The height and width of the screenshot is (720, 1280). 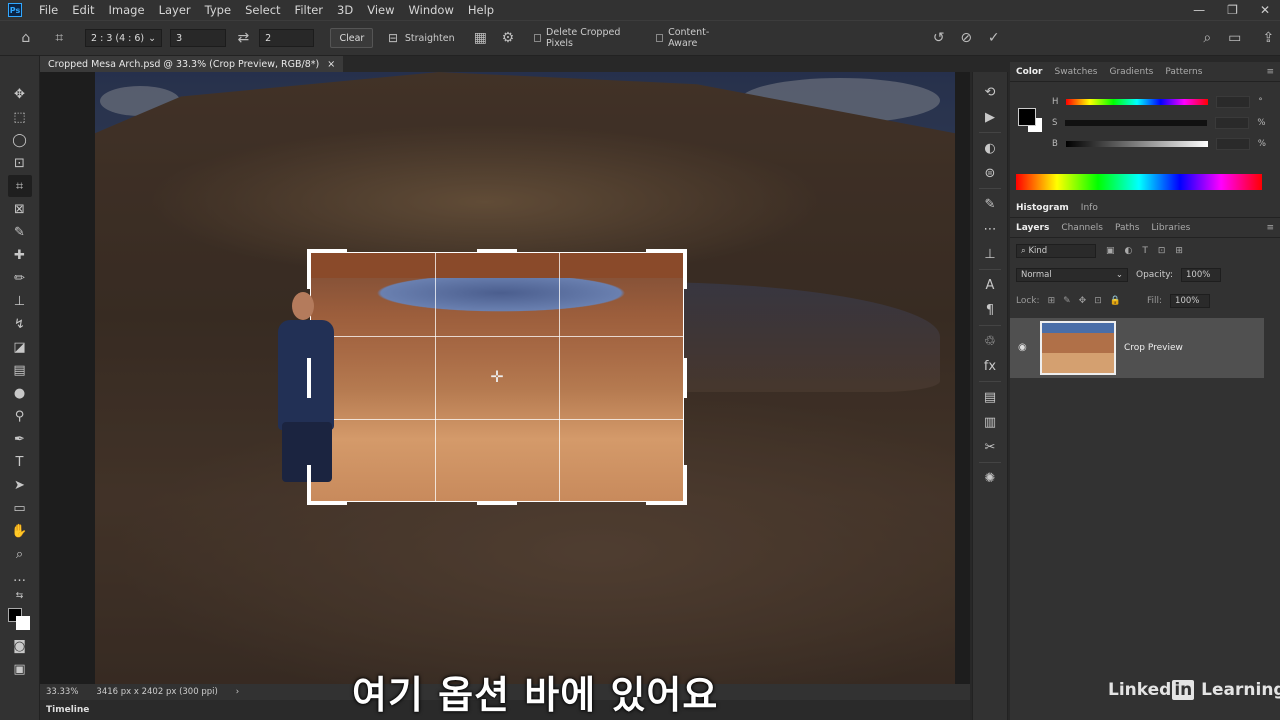 I want to click on glyphs-panel-icon: ♲, so click(x=990, y=341).